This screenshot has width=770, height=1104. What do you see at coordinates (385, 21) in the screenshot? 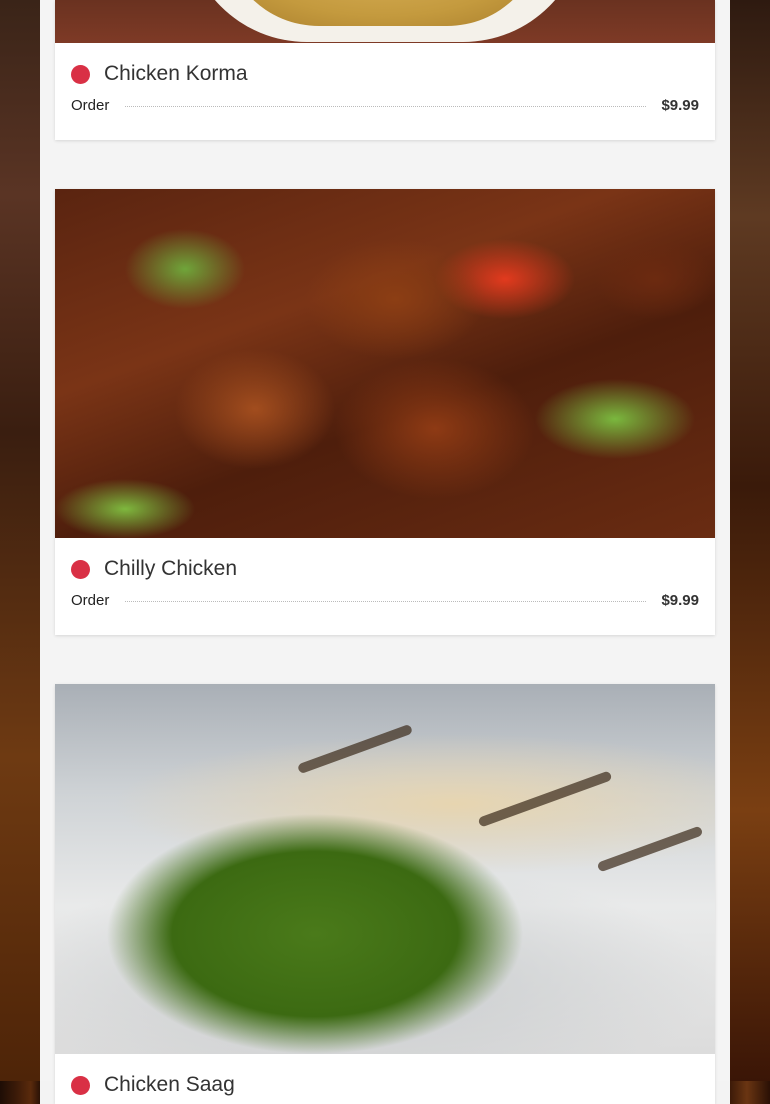
I see `chicken-korma-photo` at bounding box center [385, 21].